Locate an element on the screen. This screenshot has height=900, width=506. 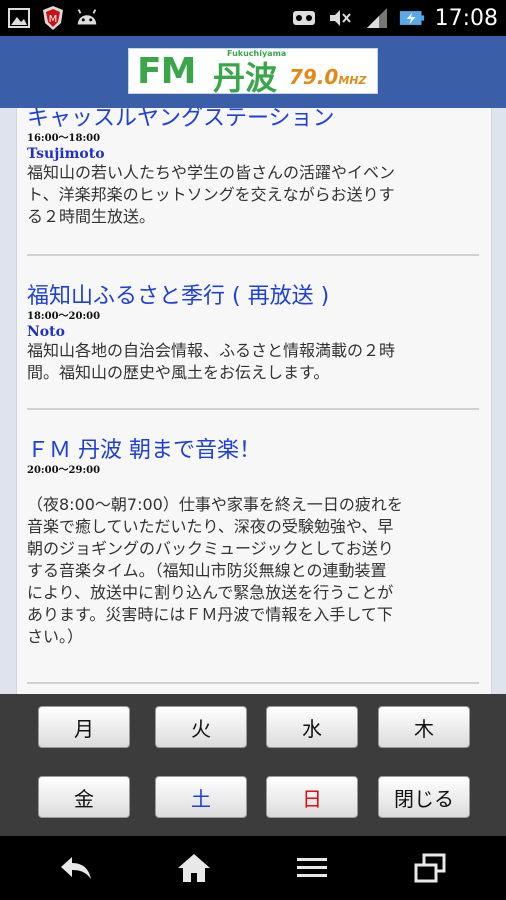
navigation-bar is located at coordinates (253, 868).